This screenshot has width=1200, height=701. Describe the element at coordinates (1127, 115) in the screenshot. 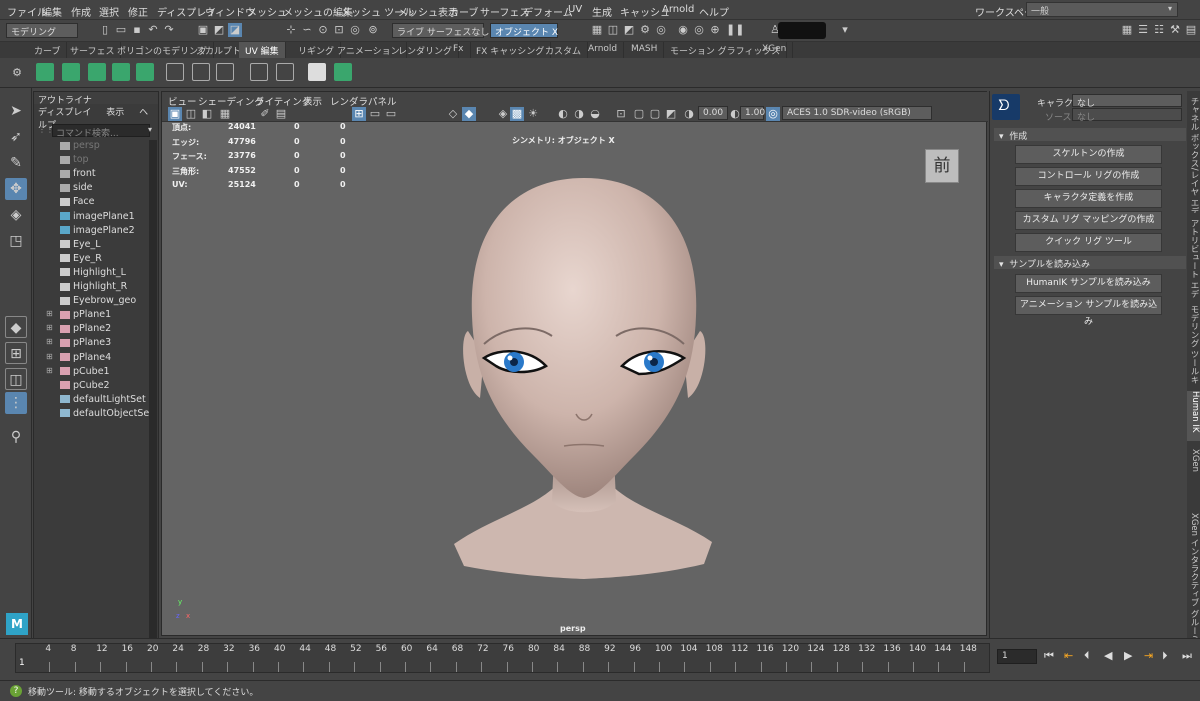

I see `source-select: なし` at that location.